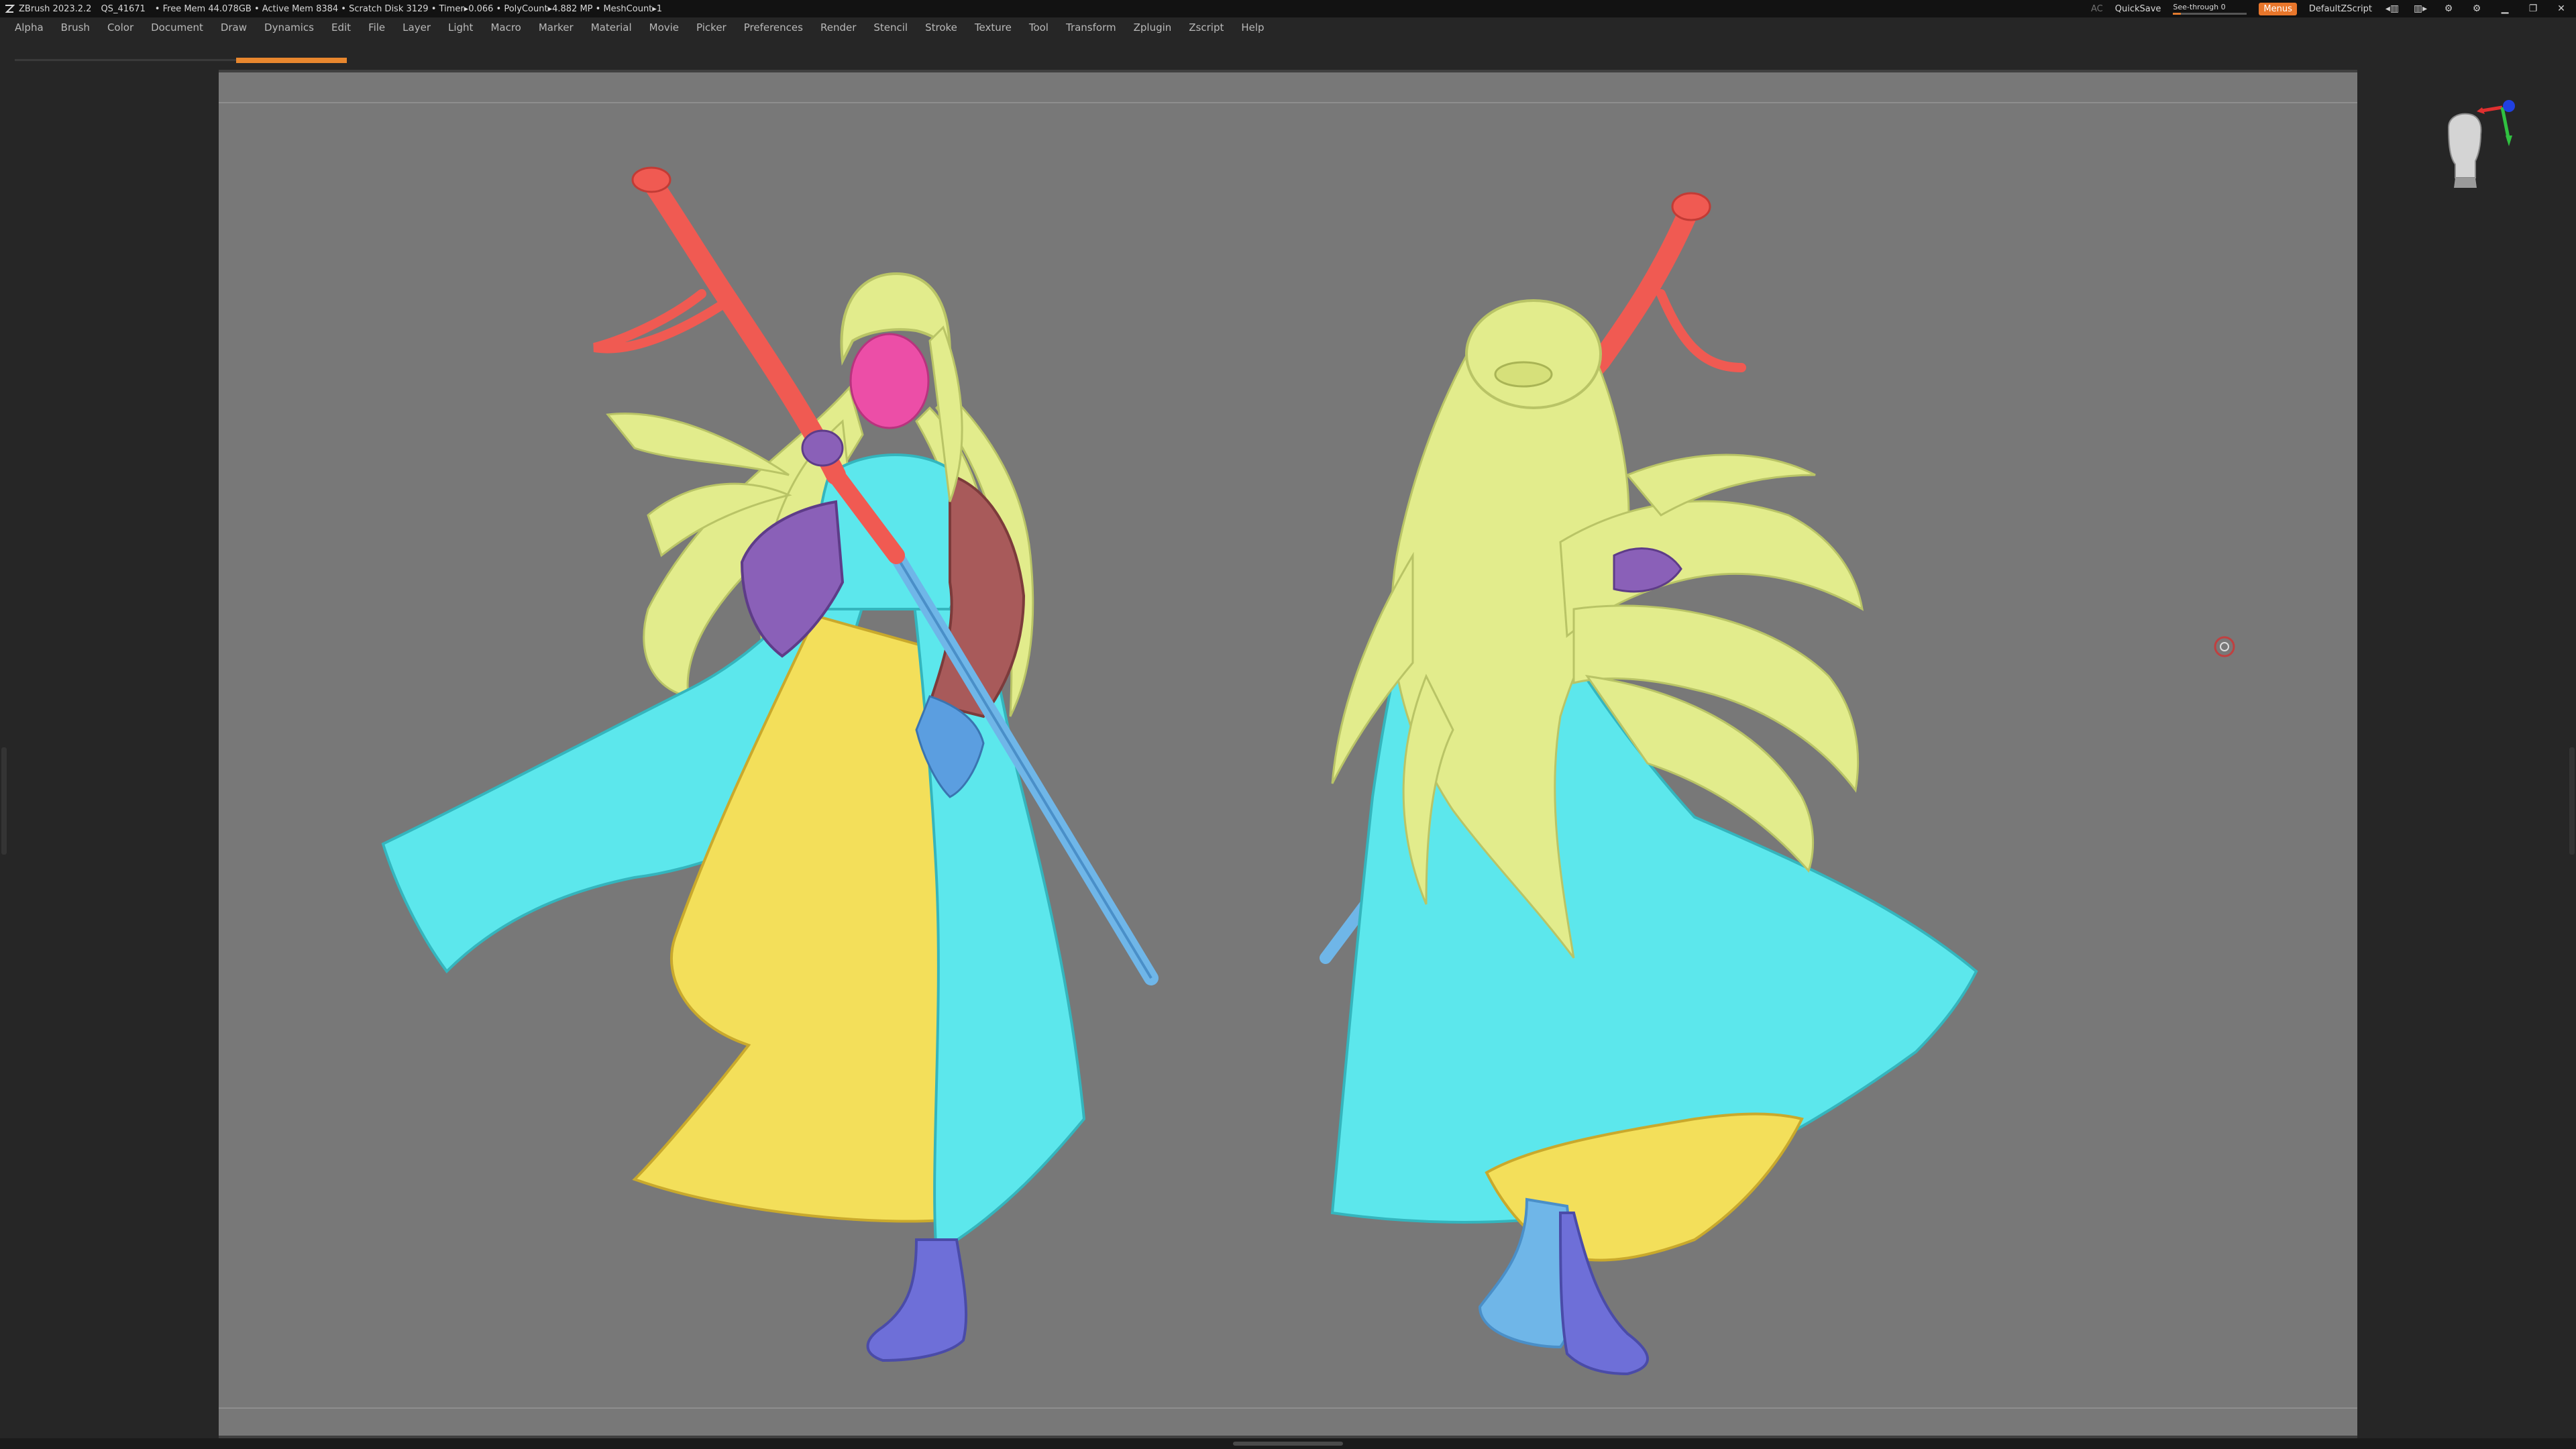 The height and width of the screenshot is (1449, 2576). Describe the element at coordinates (1153, 27) in the screenshot. I see `menu-zplugin: Zplugin` at that location.